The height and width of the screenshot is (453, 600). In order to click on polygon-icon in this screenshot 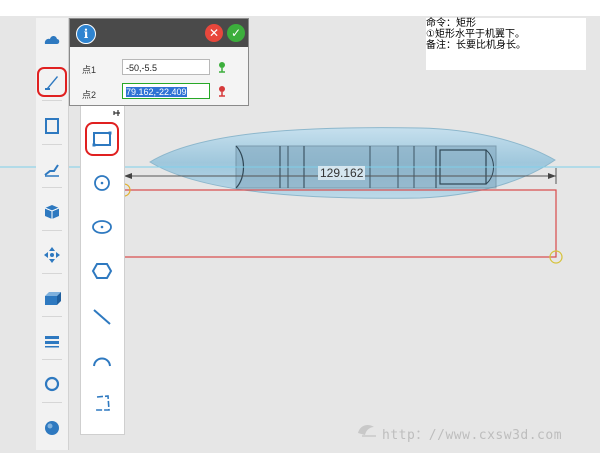, I will do `click(102, 403)`.